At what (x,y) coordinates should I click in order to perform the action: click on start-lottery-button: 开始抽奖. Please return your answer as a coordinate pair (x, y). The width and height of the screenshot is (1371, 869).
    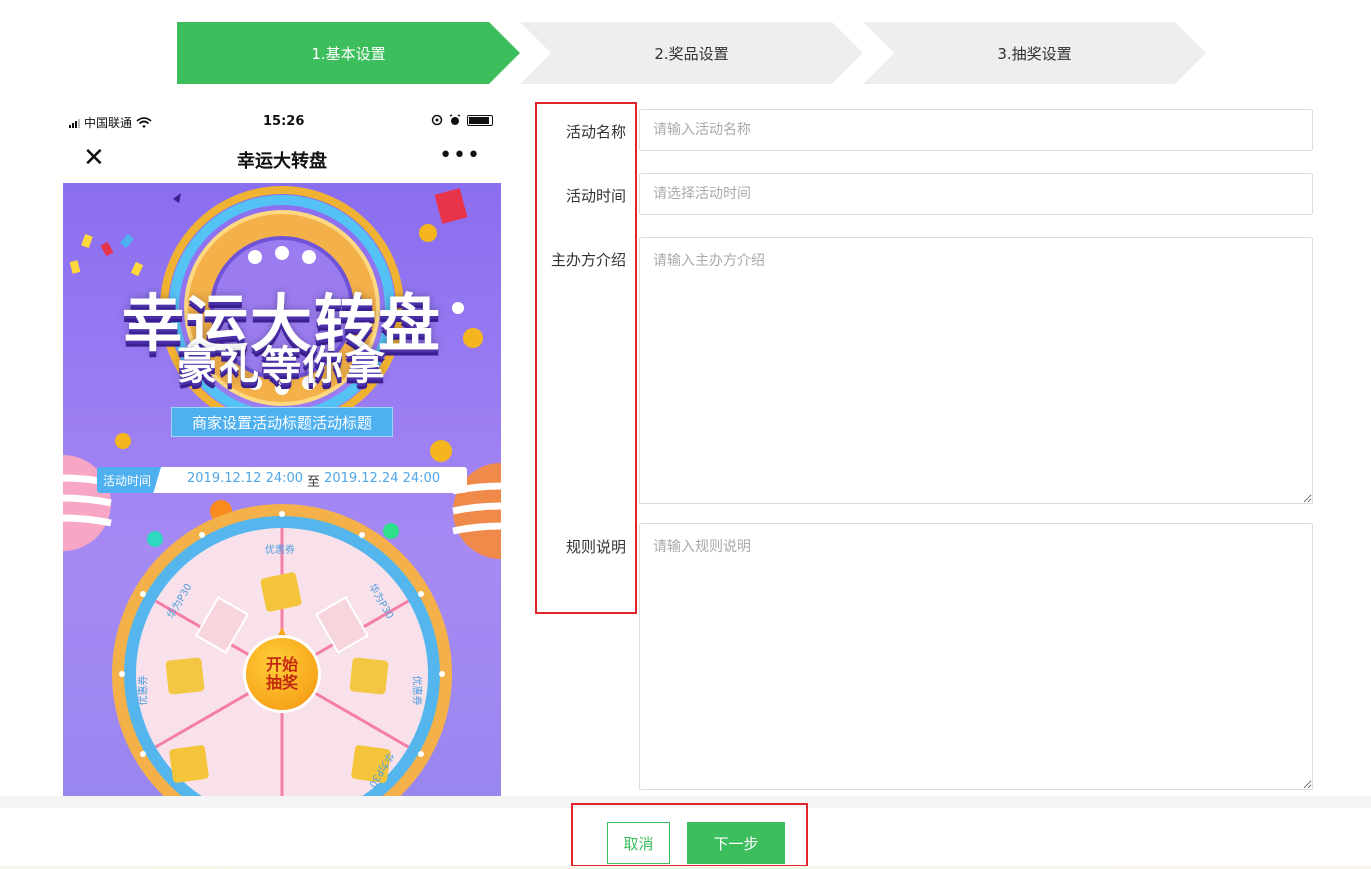
    Looking at the image, I should click on (282, 674).